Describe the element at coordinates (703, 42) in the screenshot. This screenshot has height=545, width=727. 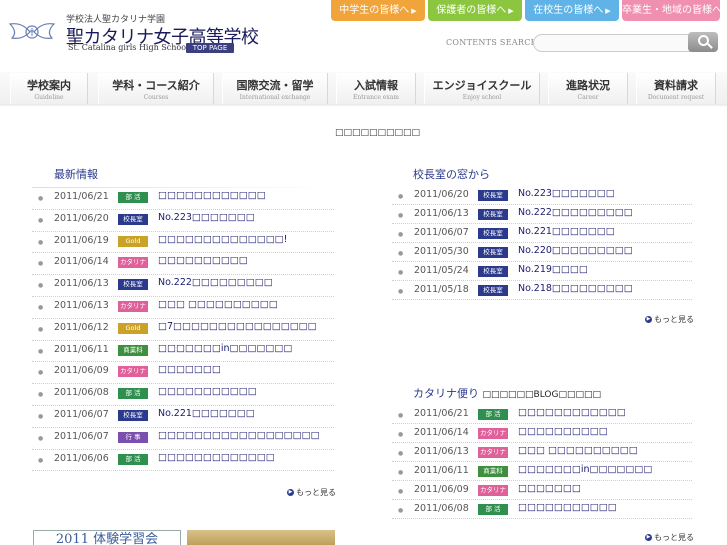
I see `search-button` at that location.